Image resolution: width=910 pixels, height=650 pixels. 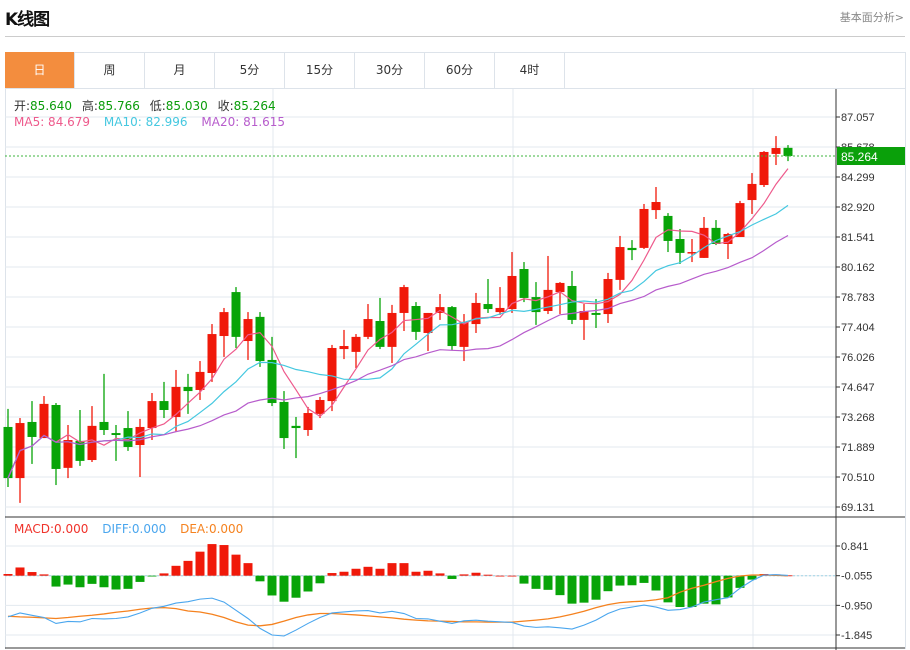 What do you see at coordinates (243, 122) in the screenshot?
I see `ma20-value: MA20: 81.615` at bounding box center [243, 122].